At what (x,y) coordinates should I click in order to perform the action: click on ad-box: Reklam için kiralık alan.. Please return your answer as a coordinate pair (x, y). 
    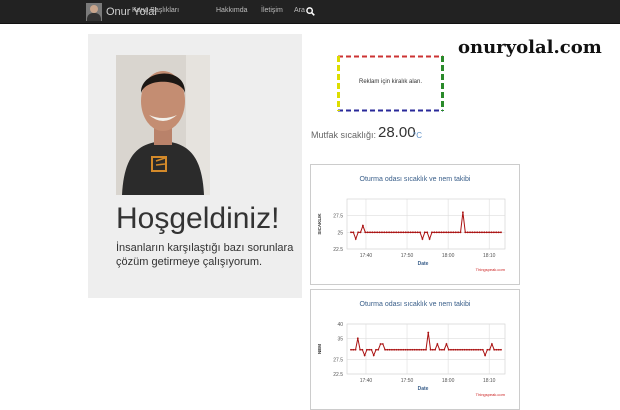
    Looking at the image, I should click on (390, 83).